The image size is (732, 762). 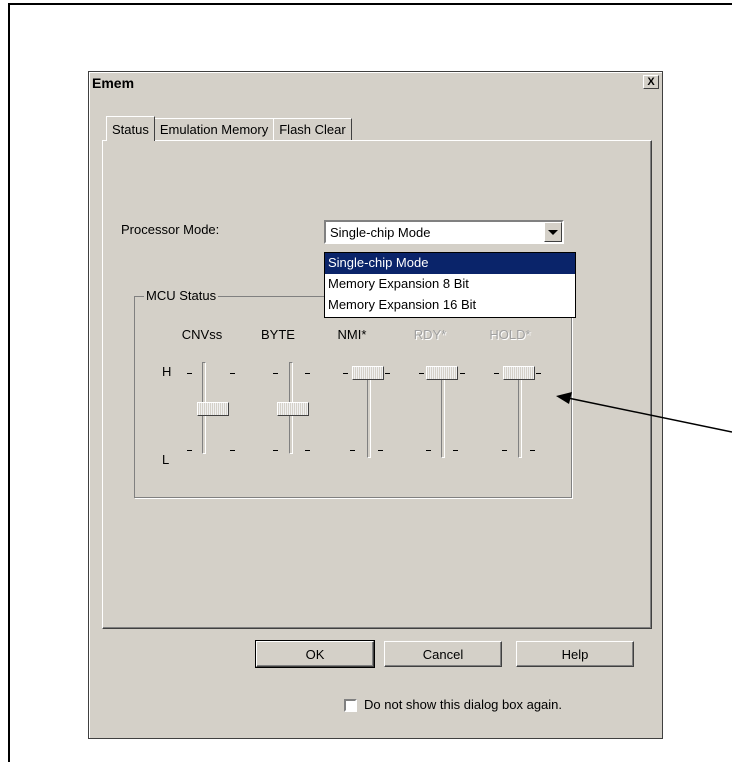 I want to click on tab-status: Status, so click(x=130, y=128).